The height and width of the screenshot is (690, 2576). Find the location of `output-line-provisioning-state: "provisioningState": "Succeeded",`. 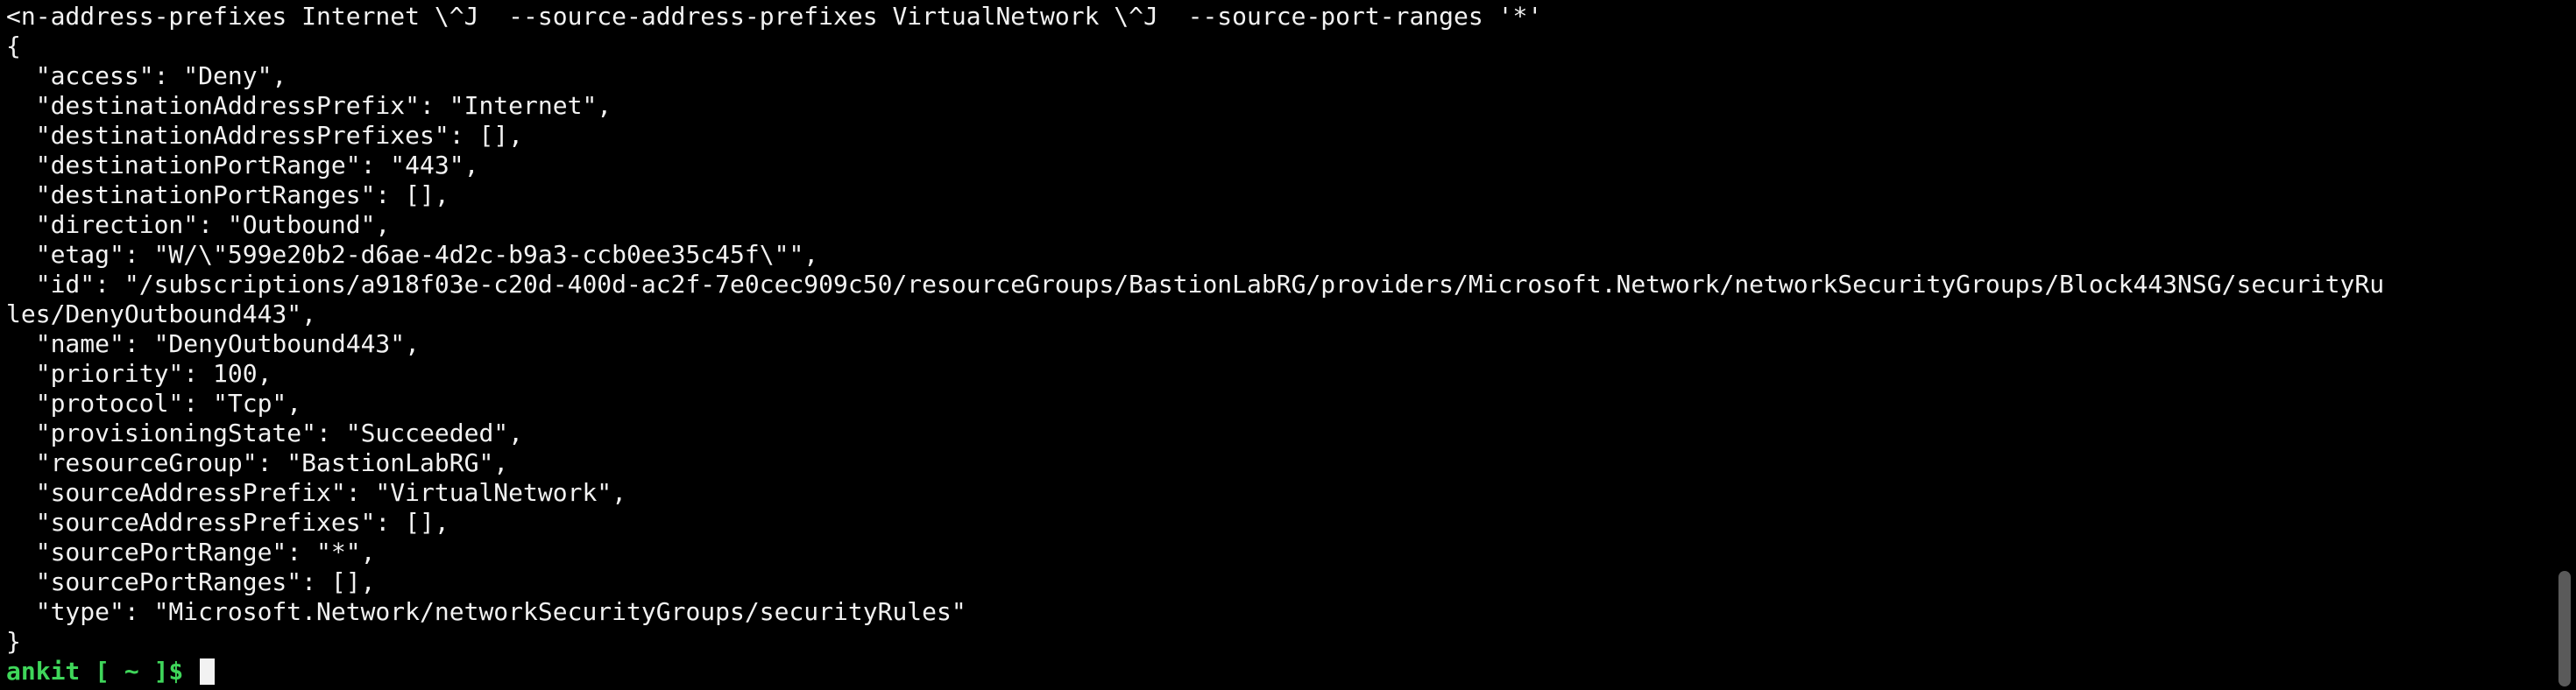

output-line-provisioning-state: "provisioningState": "Succeeded", is located at coordinates (265, 433).